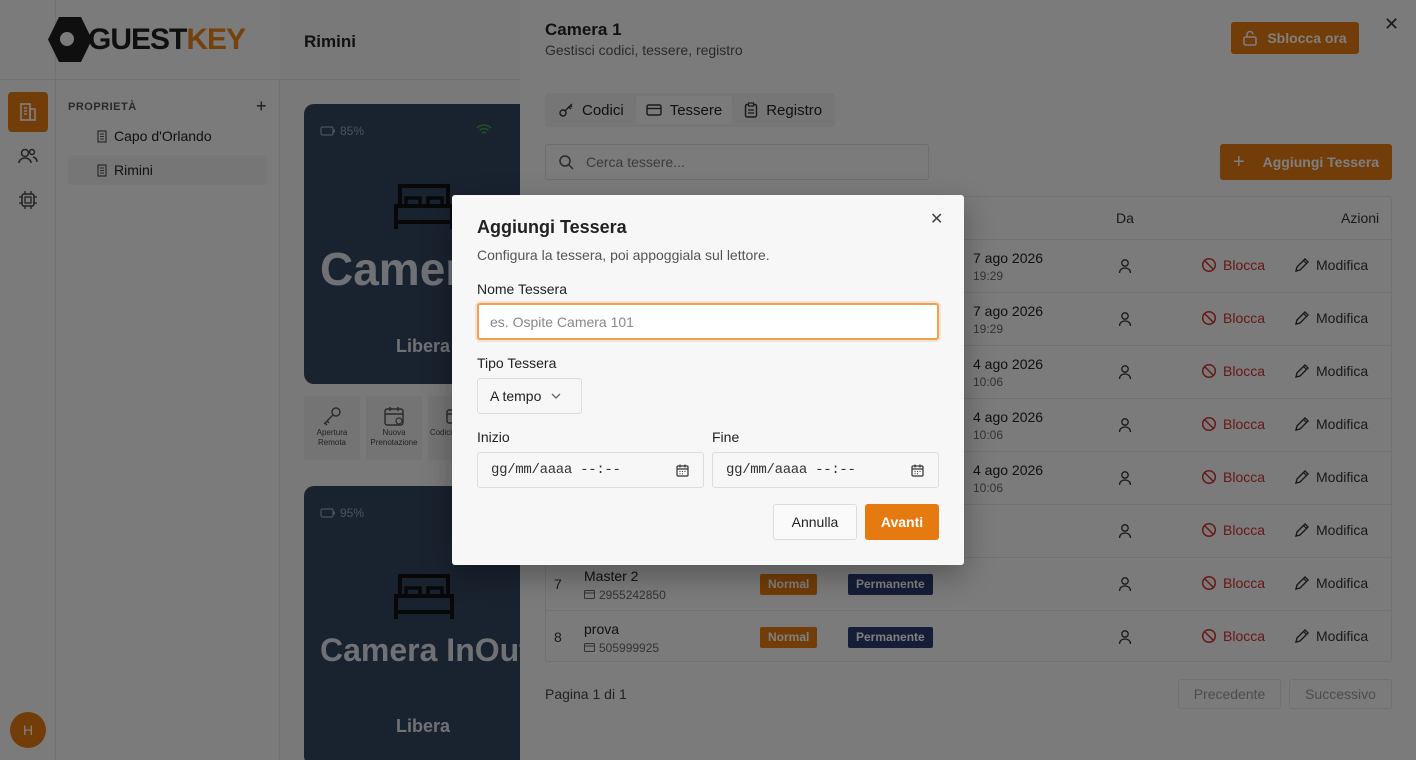 The height and width of the screenshot is (760, 1416). I want to click on start-datetime-input: gg/mm/aaaa --:--, so click(590, 470).